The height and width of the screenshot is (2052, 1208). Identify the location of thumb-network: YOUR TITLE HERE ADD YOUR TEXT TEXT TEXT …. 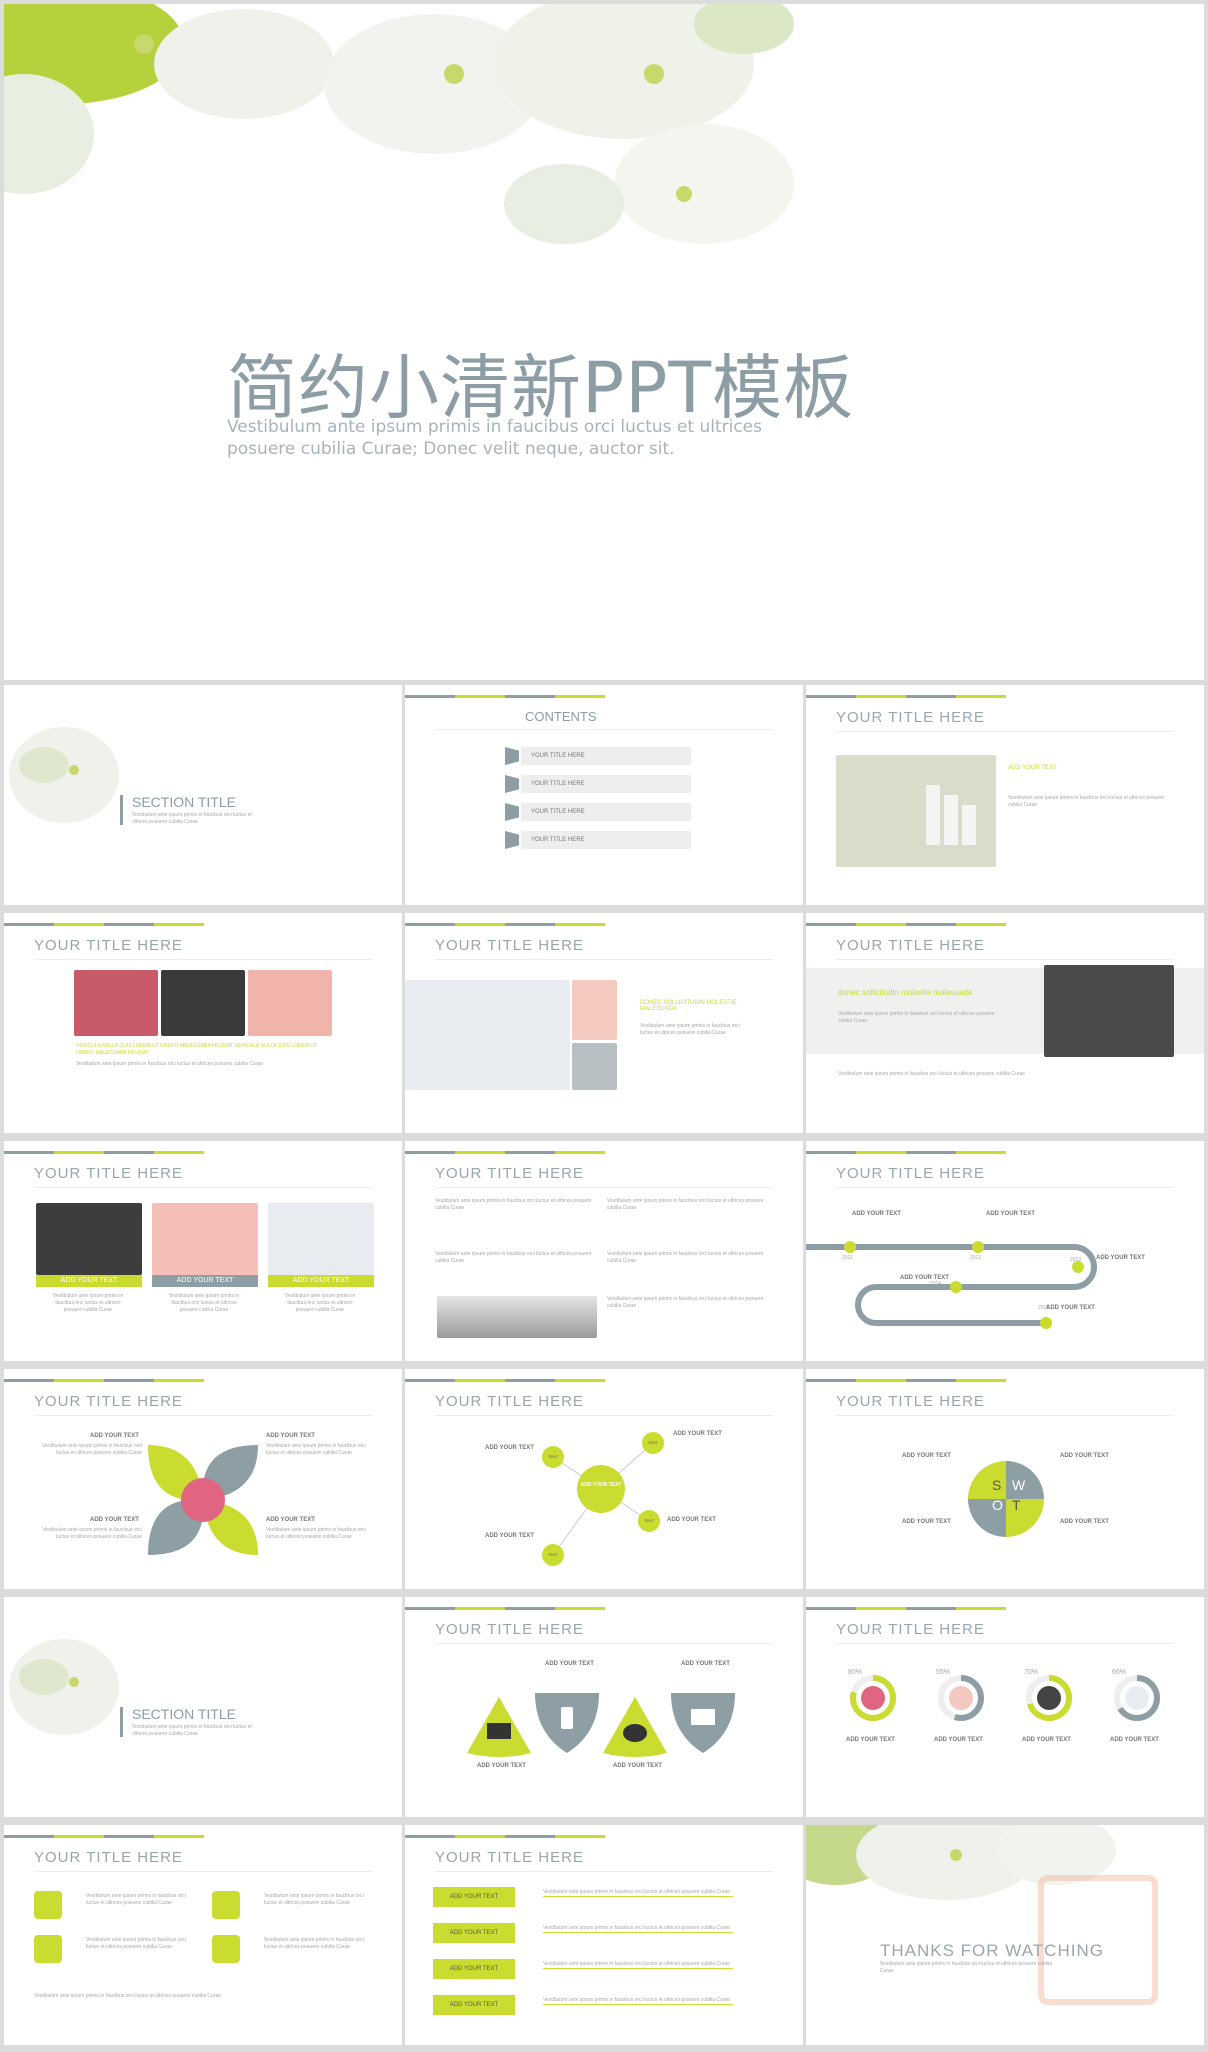
(604, 1479).